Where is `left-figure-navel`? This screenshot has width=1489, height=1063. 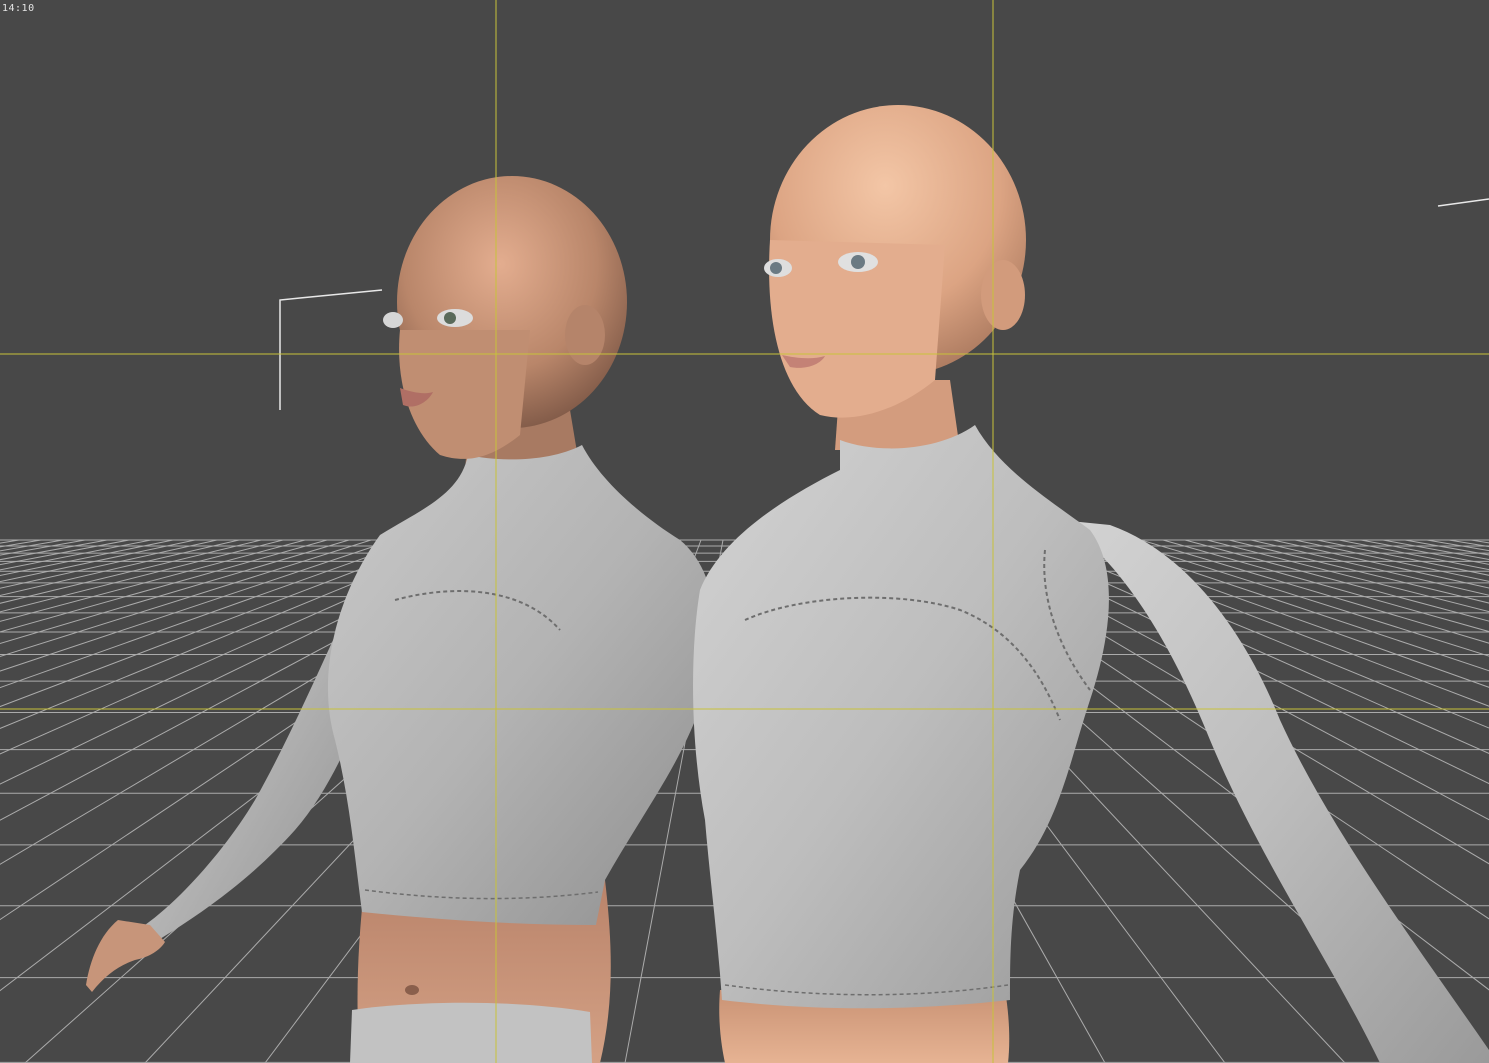 left-figure-navel is located at coordinates (412, 990).